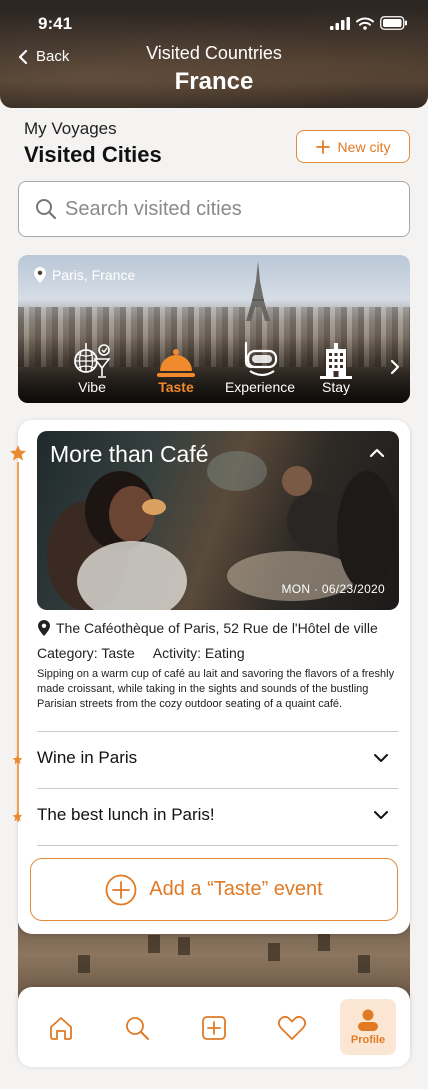 This screenshot has height=1089, width=428. I want to click on tab-vibe: Vibe, so click(92, 367).